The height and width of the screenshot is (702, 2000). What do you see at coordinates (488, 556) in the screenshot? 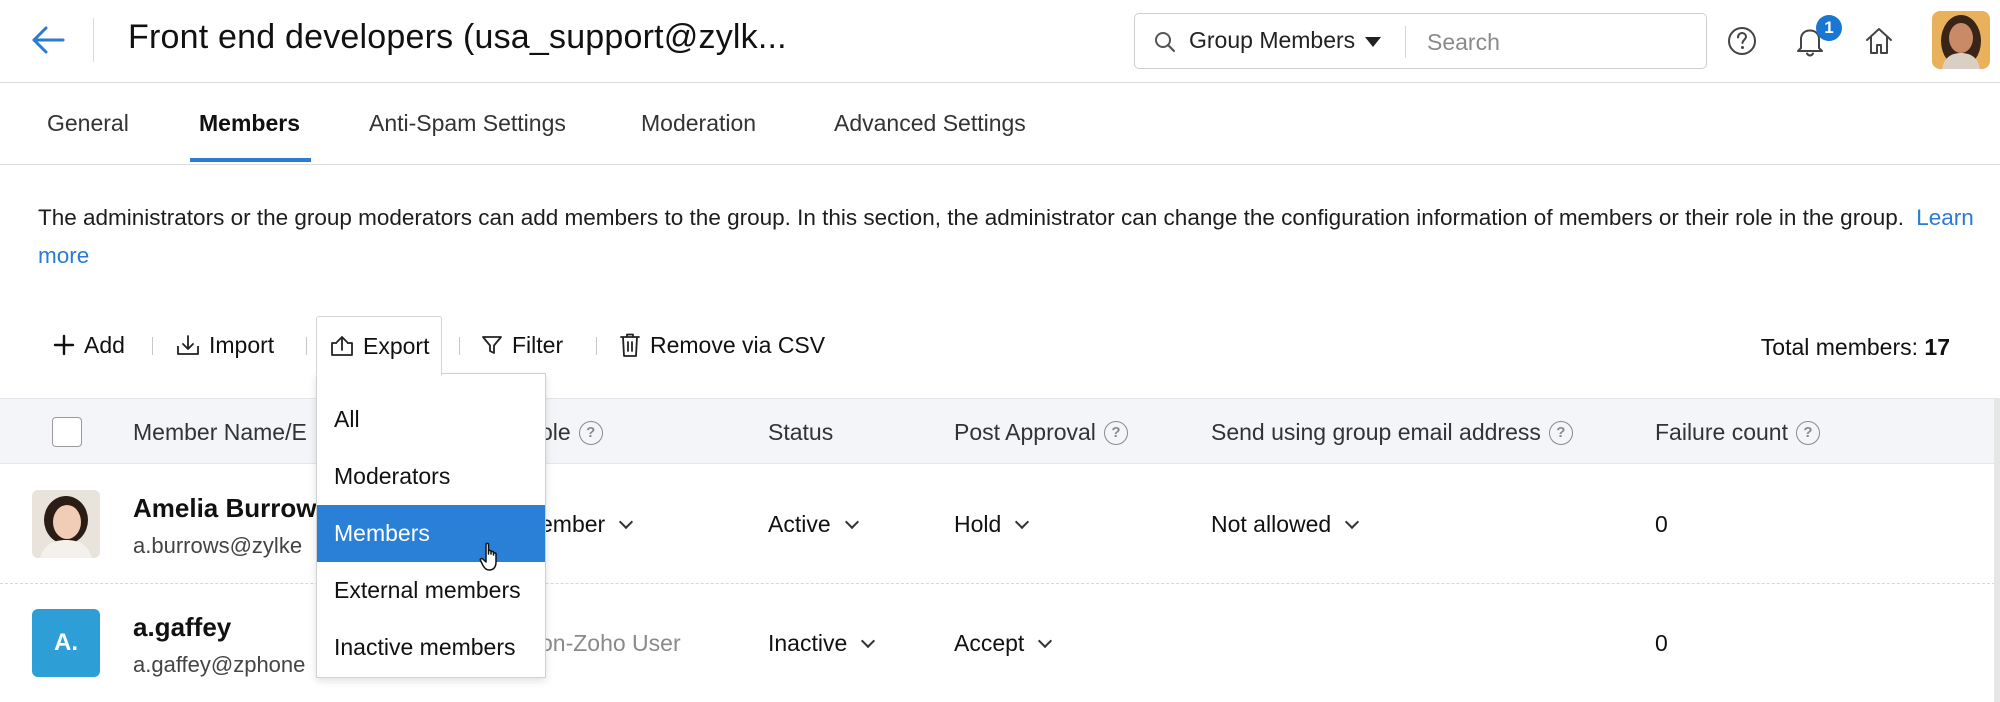
I see `hand-pointer-icon` at bounding box center [488, 556].